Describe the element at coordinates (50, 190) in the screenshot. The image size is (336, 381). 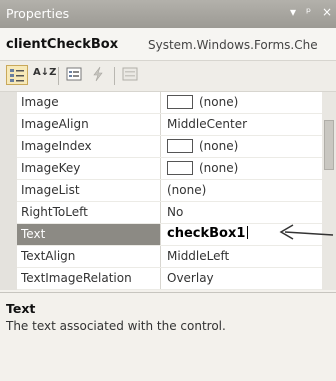
I see `property-name: ImageList` at that location.